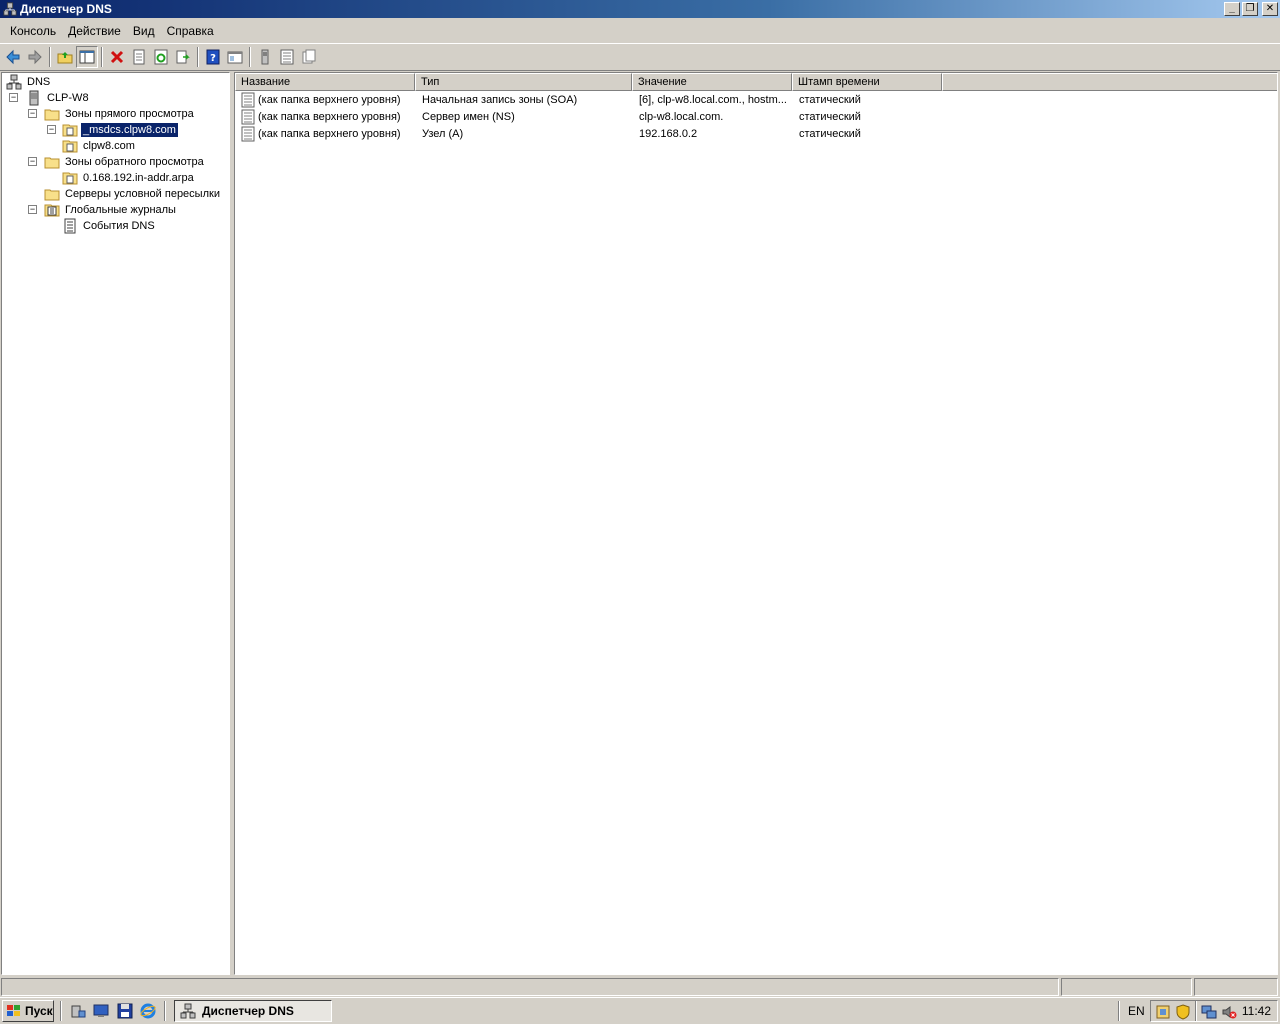  Describe the element at coordinates (94, 31) in the screenshot. I see `menu-action: Действие` at that location.